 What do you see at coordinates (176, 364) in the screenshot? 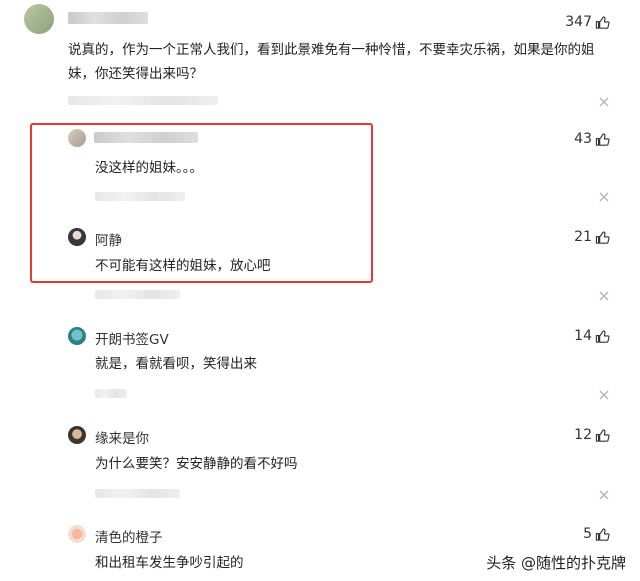
I see `comment-text: 就是，看就看呗，笑得出来` at bounding box center [176, 364].